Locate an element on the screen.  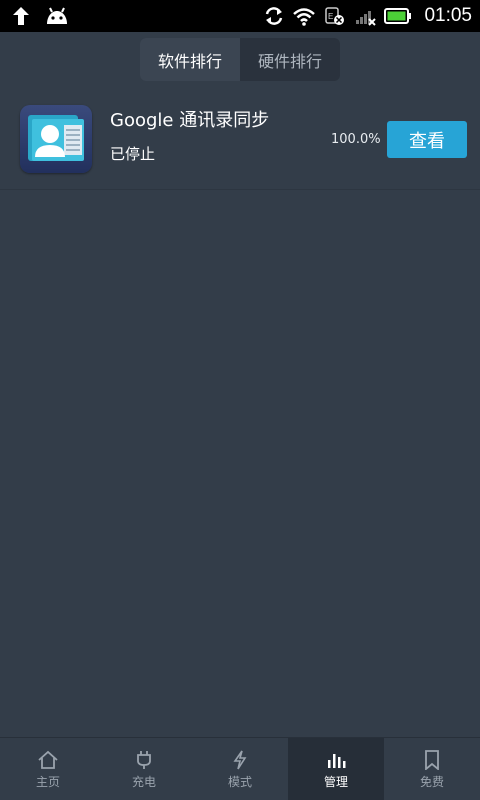
home-icon is located at coordinates (48, 759).